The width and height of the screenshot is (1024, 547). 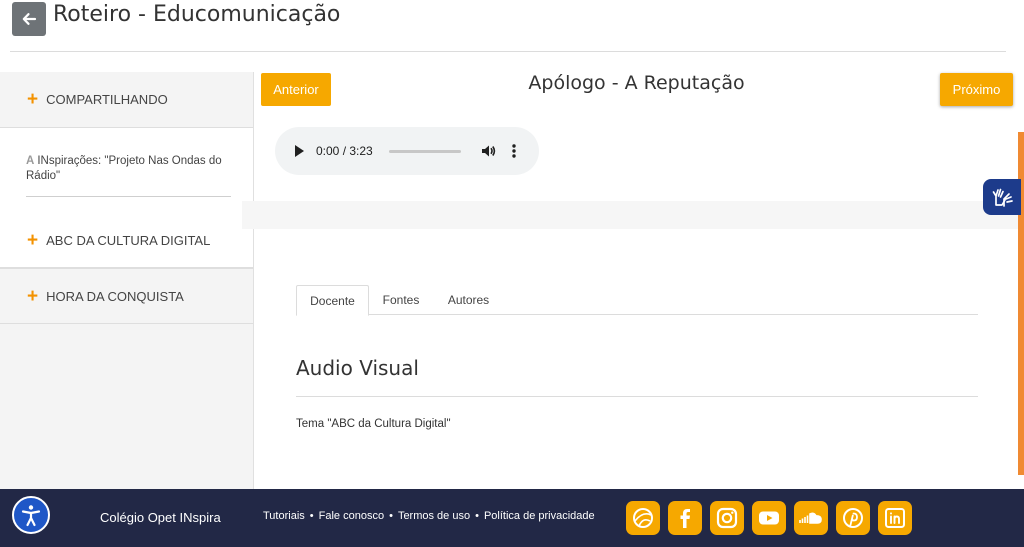 I want to click on facebook-icon, so click(x=685, y=518).